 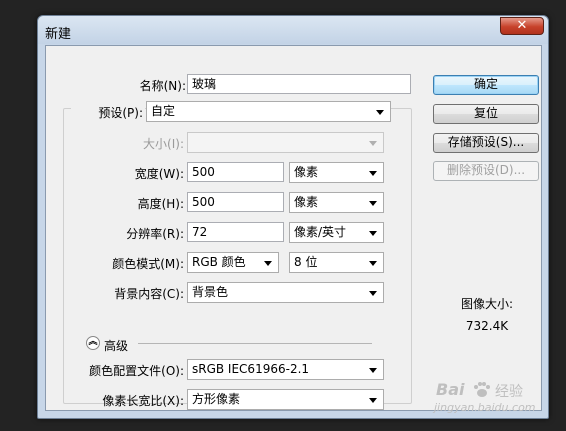 What do you see at coordinates (163, 144) in the screenshot?
I see `size-label: 大小(I):` at bounding box center [163, 144].